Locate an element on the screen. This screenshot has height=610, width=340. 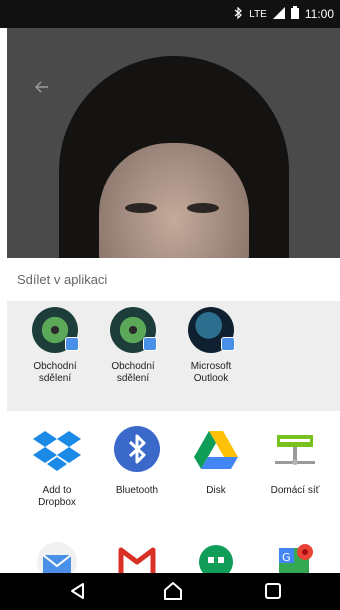
battery-icon is located at coordinates (294, 14).